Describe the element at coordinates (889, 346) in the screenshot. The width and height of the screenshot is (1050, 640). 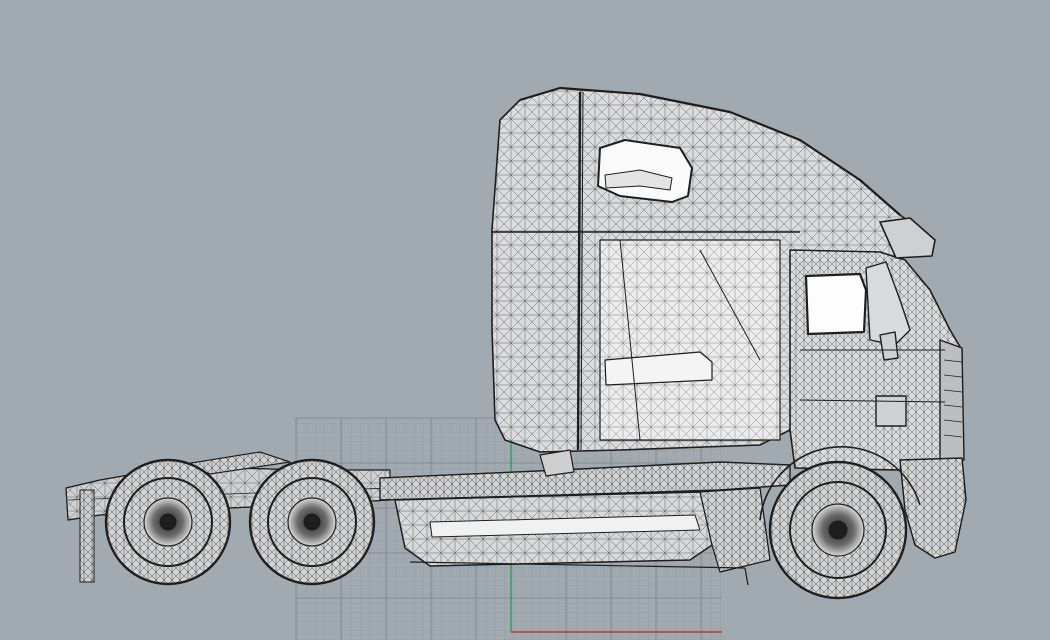
I see `side-mirror` at that location.